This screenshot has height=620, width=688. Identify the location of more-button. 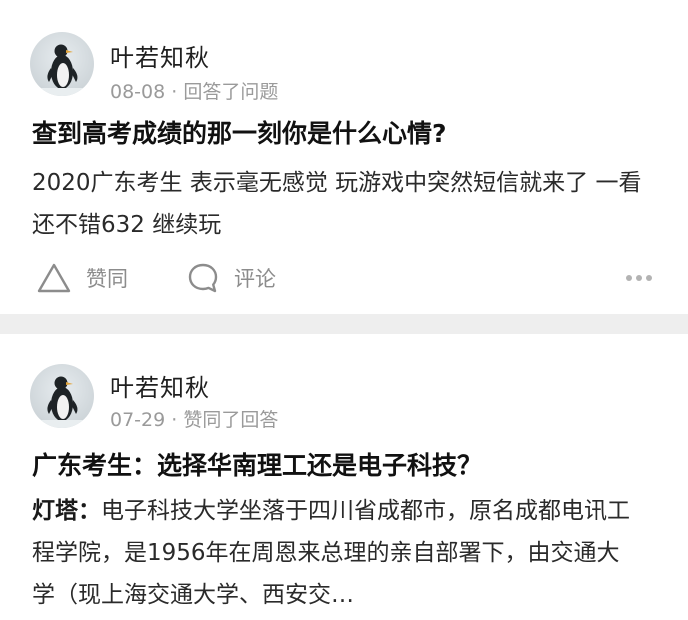
(639, 278).